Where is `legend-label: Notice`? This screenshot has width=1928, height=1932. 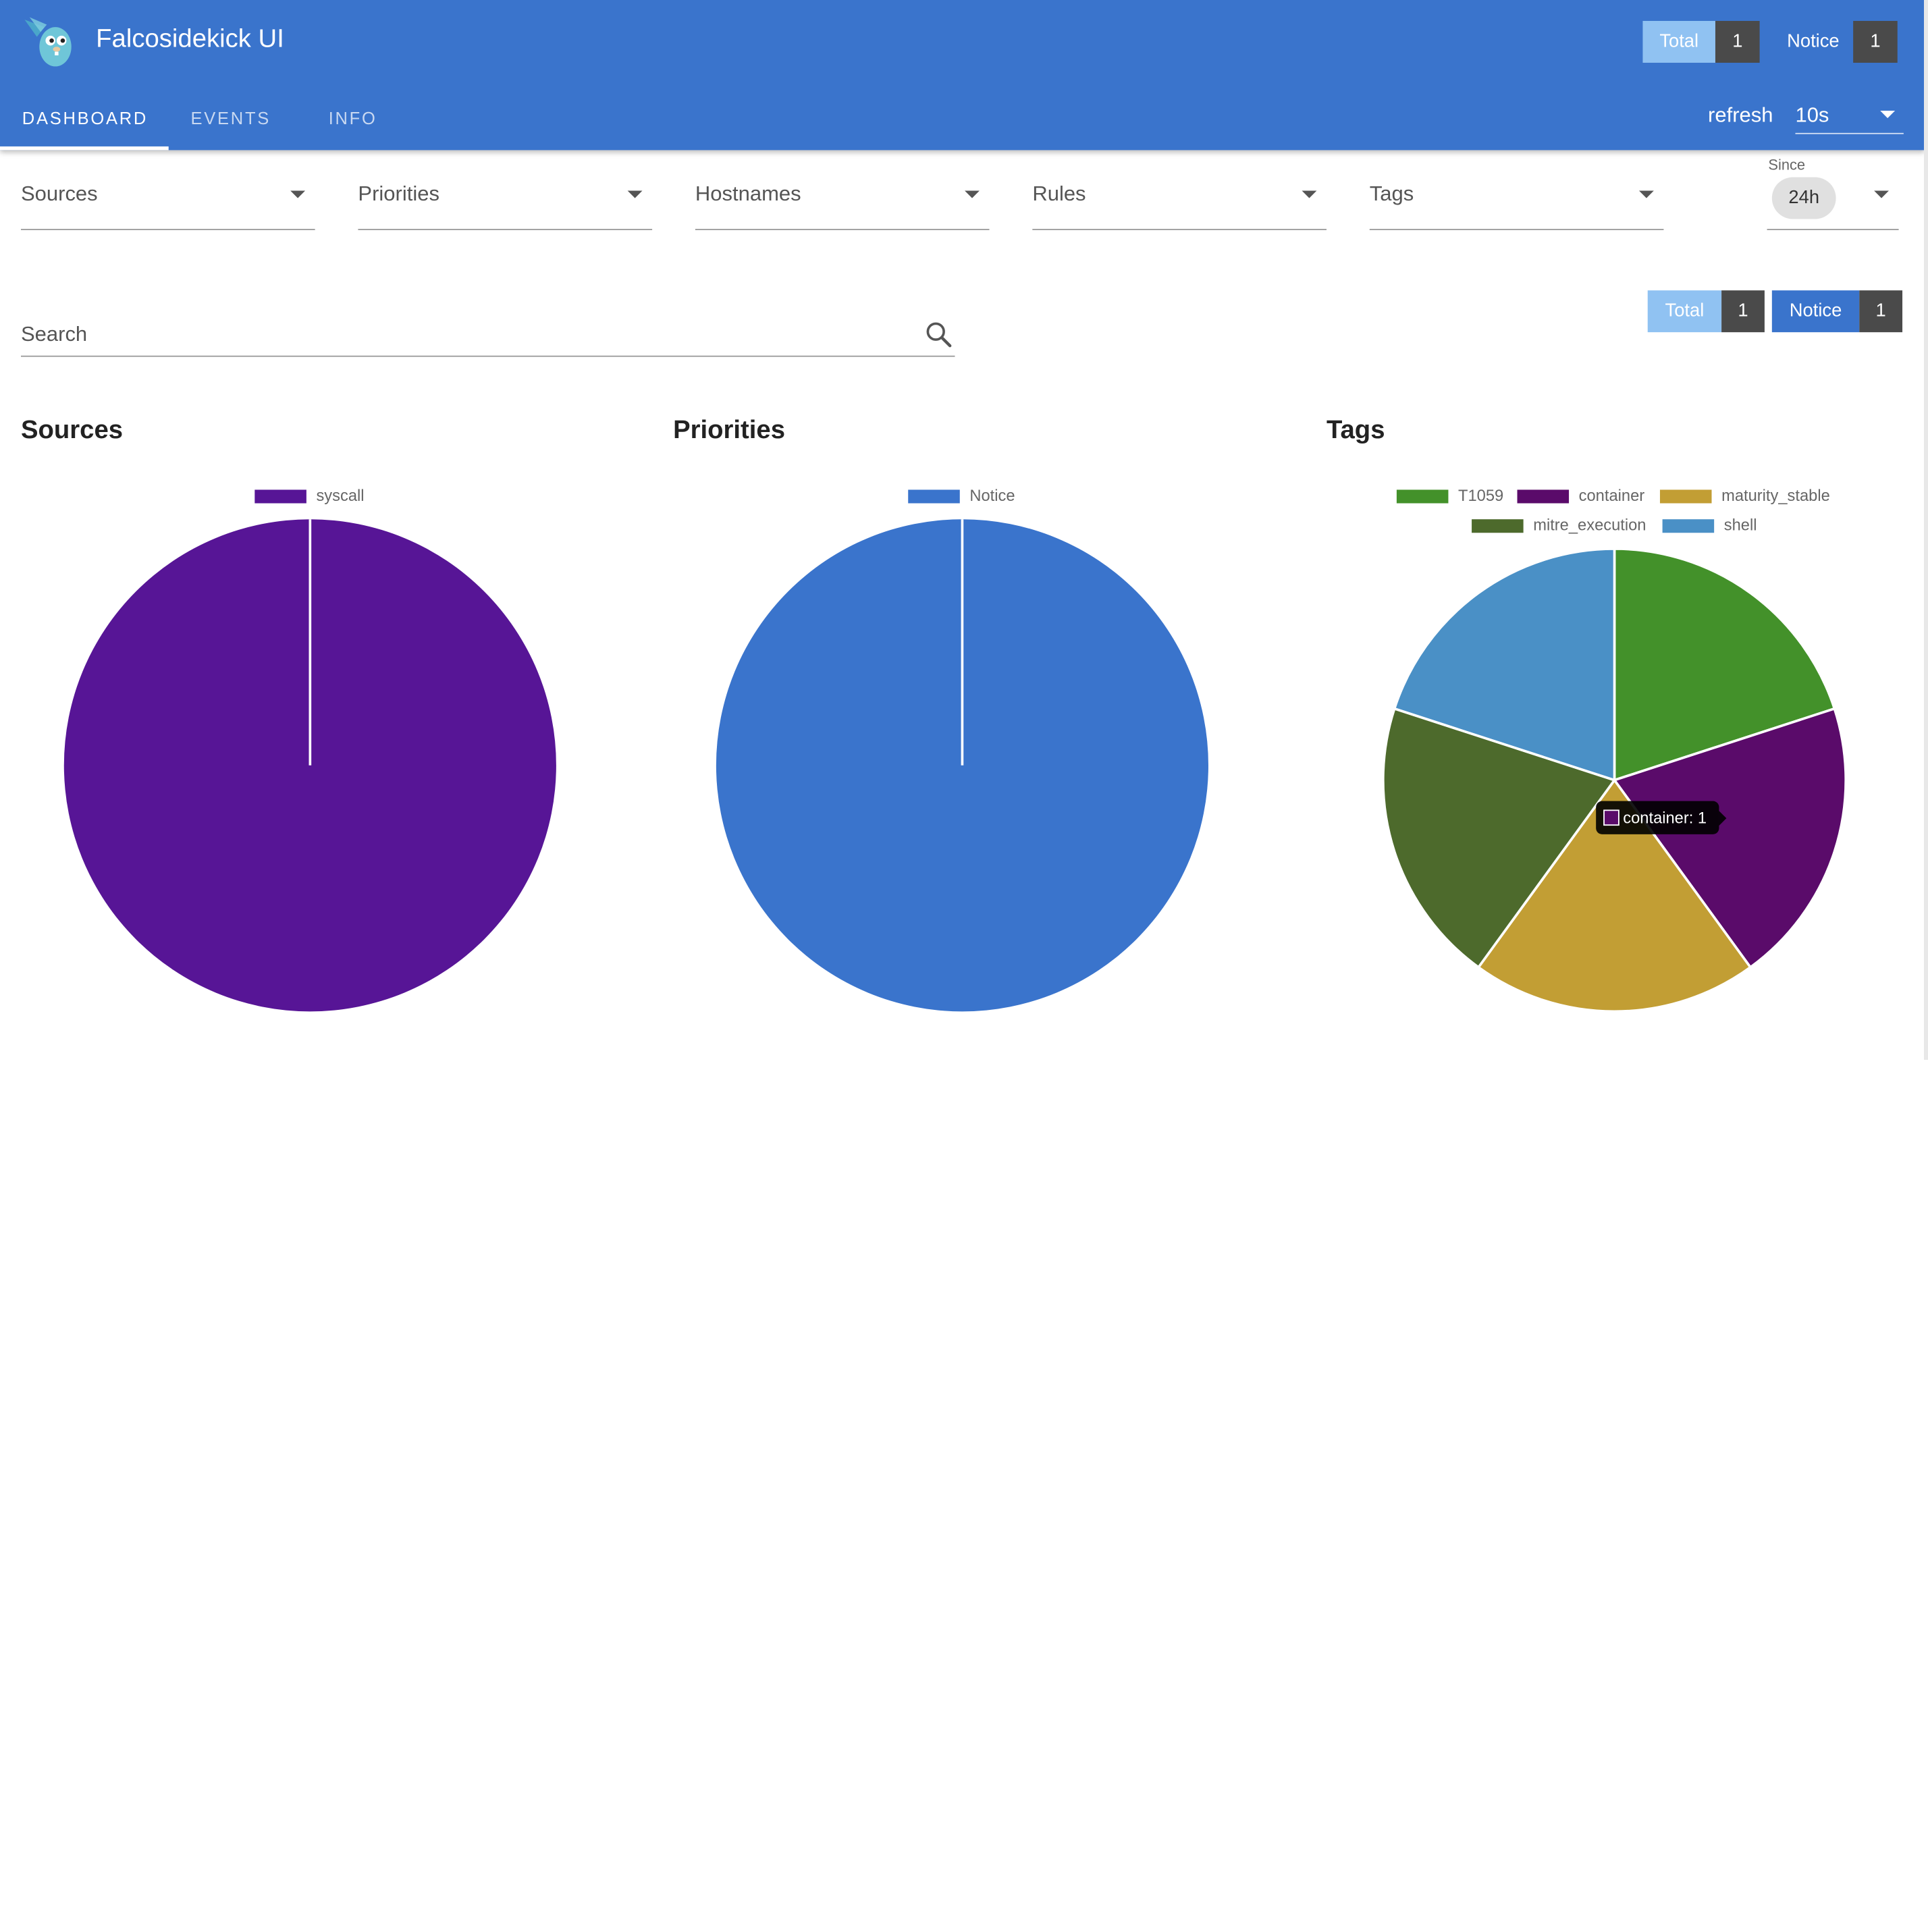 legend-label: Notice is located at coordinates (992, 496).